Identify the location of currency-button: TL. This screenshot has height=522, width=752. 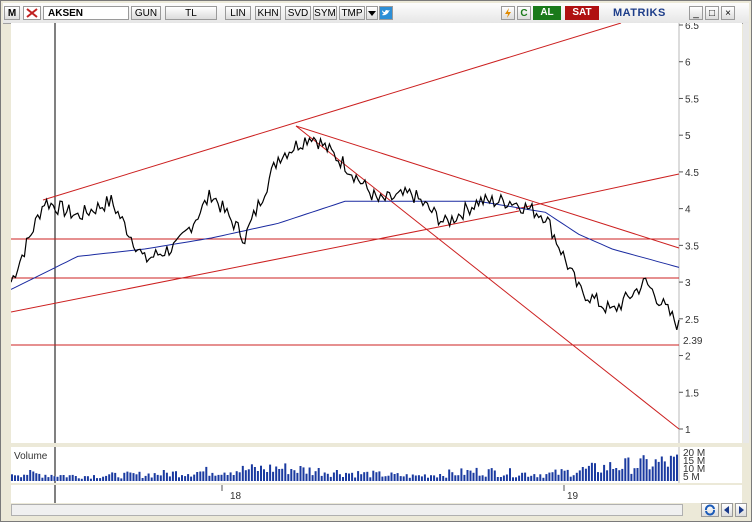
(191, 13).